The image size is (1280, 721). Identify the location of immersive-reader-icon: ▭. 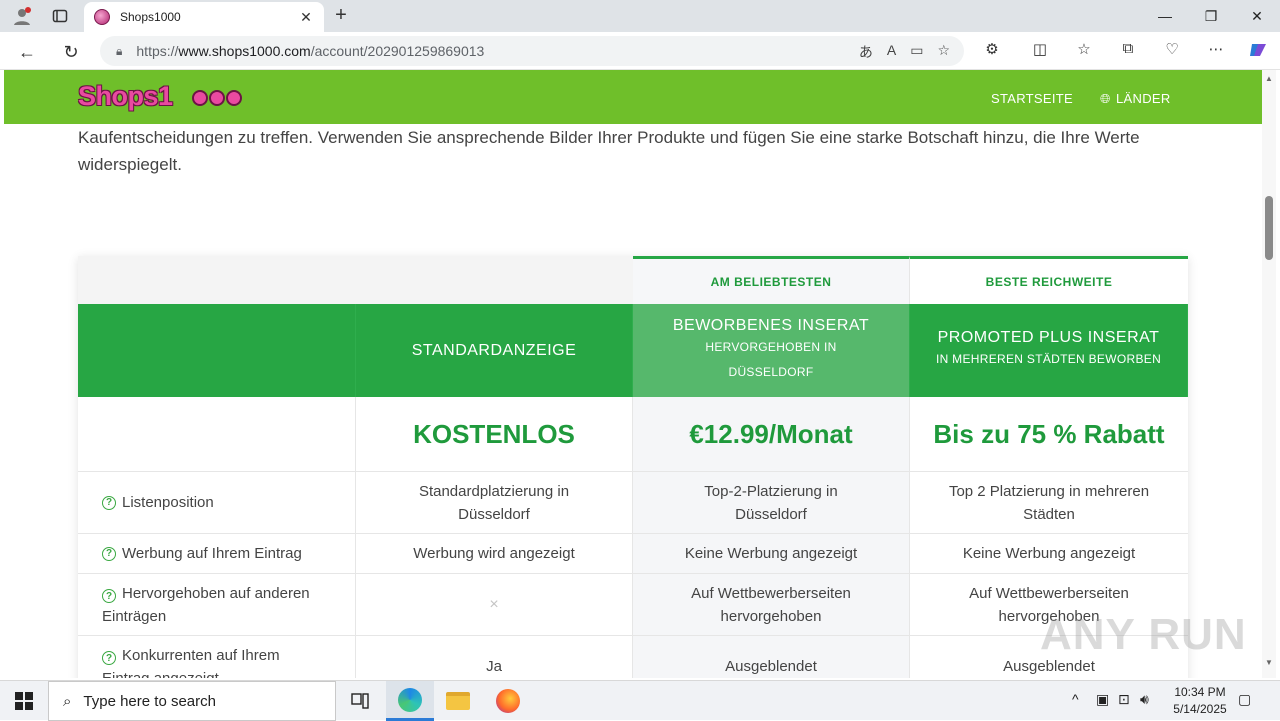
(916, 52).